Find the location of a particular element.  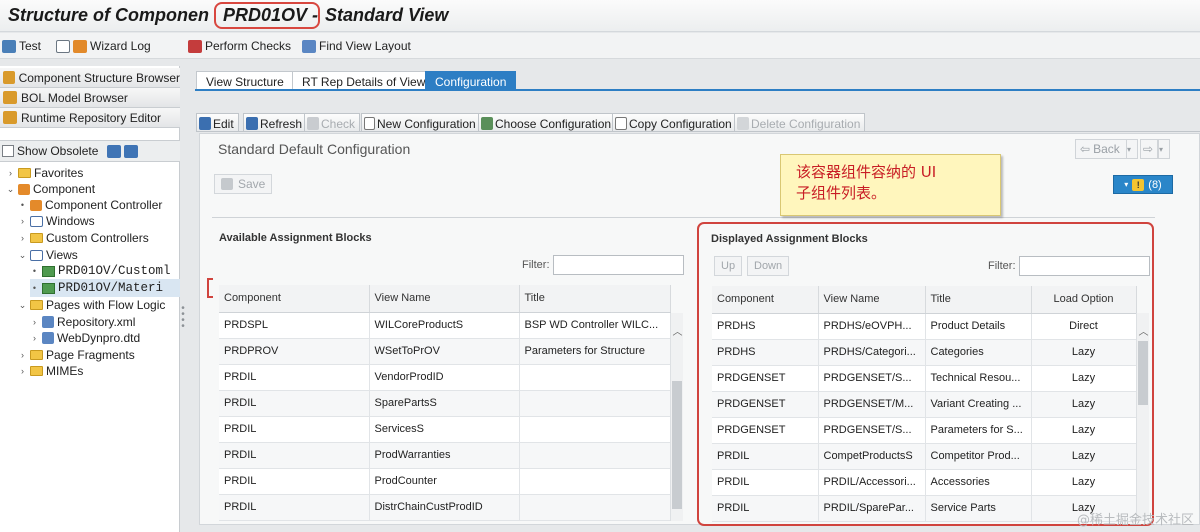

perform-checks-button: Perform Checks is located at coordinates (239, 46).